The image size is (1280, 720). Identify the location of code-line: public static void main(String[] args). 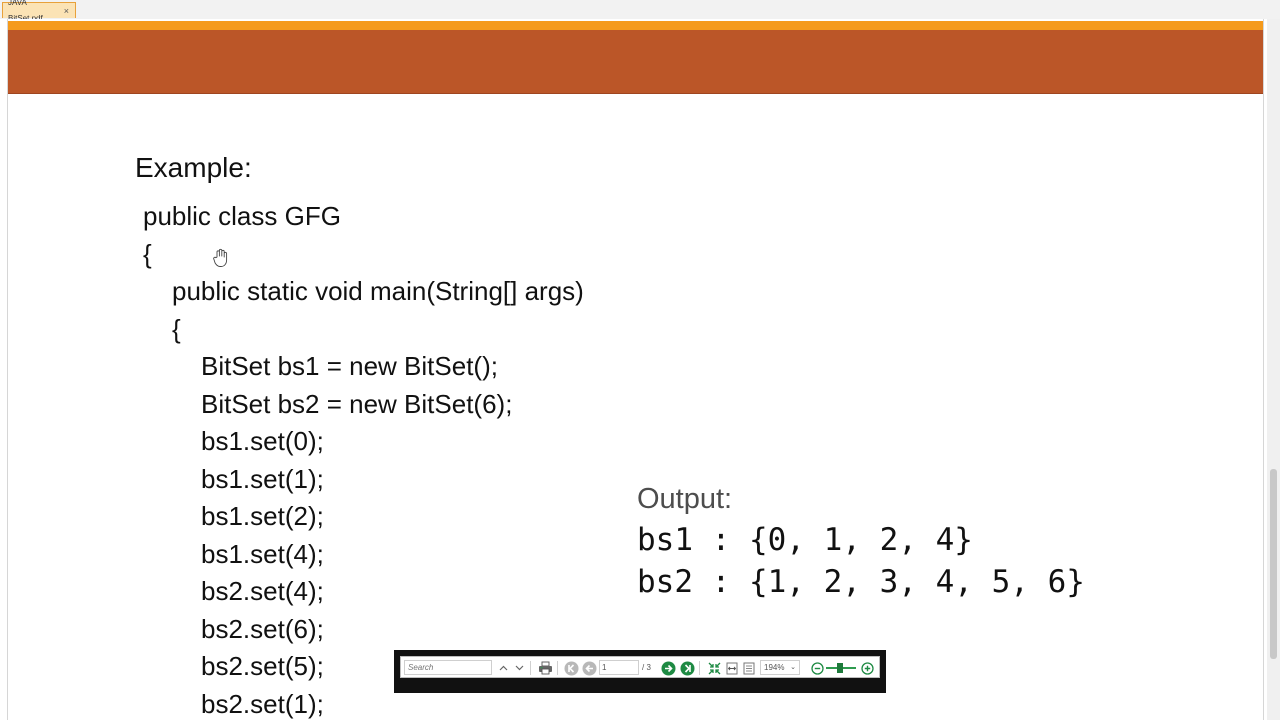
(378, 291).